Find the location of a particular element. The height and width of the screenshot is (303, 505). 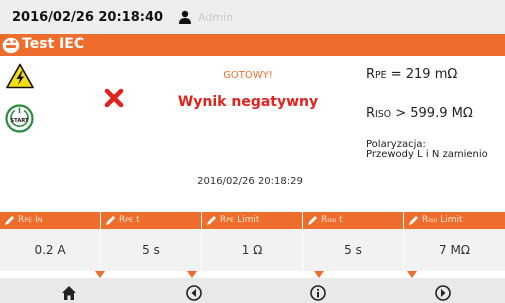

info-icon is located at coordinates (318, 293).